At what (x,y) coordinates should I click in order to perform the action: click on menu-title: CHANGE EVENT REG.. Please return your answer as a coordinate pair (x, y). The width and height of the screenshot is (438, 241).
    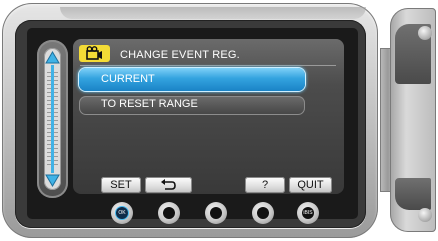
    Looking at the image, I should click on (180, 55).